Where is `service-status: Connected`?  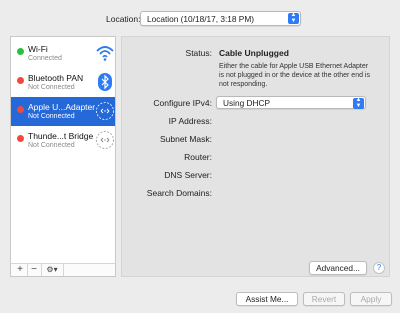
service-status: Connected is located at coordinates (45, 58).